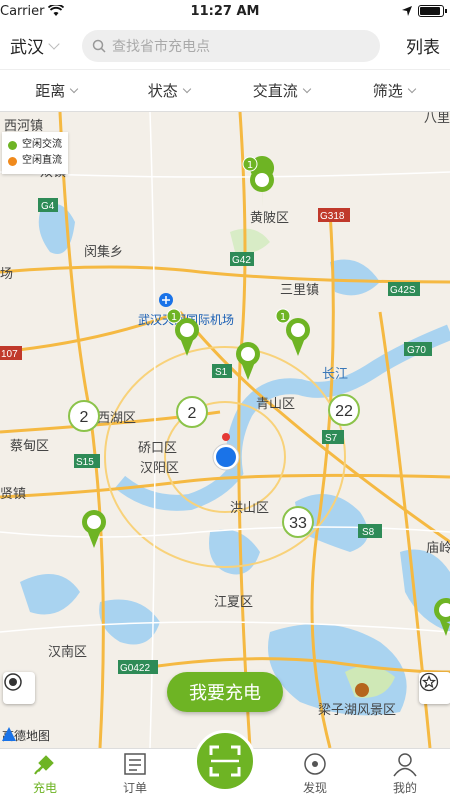 This screenshot has width=450, height=800. Describe the element at coordinates (241, 260) in the screenshot. I see `road-label: G42` at that location.